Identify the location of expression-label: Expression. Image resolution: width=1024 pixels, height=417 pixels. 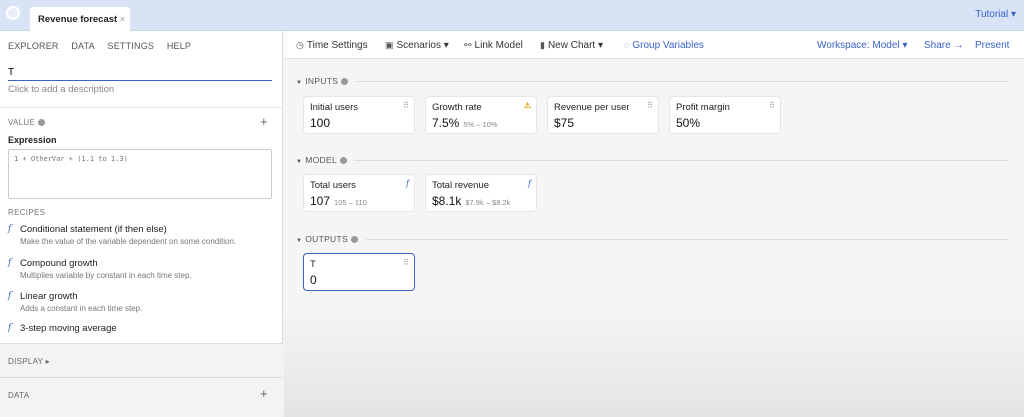
(32, 140).